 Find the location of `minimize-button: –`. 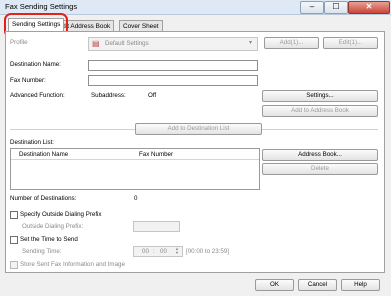

minimize-button: – is located at coordinates (312, 7).